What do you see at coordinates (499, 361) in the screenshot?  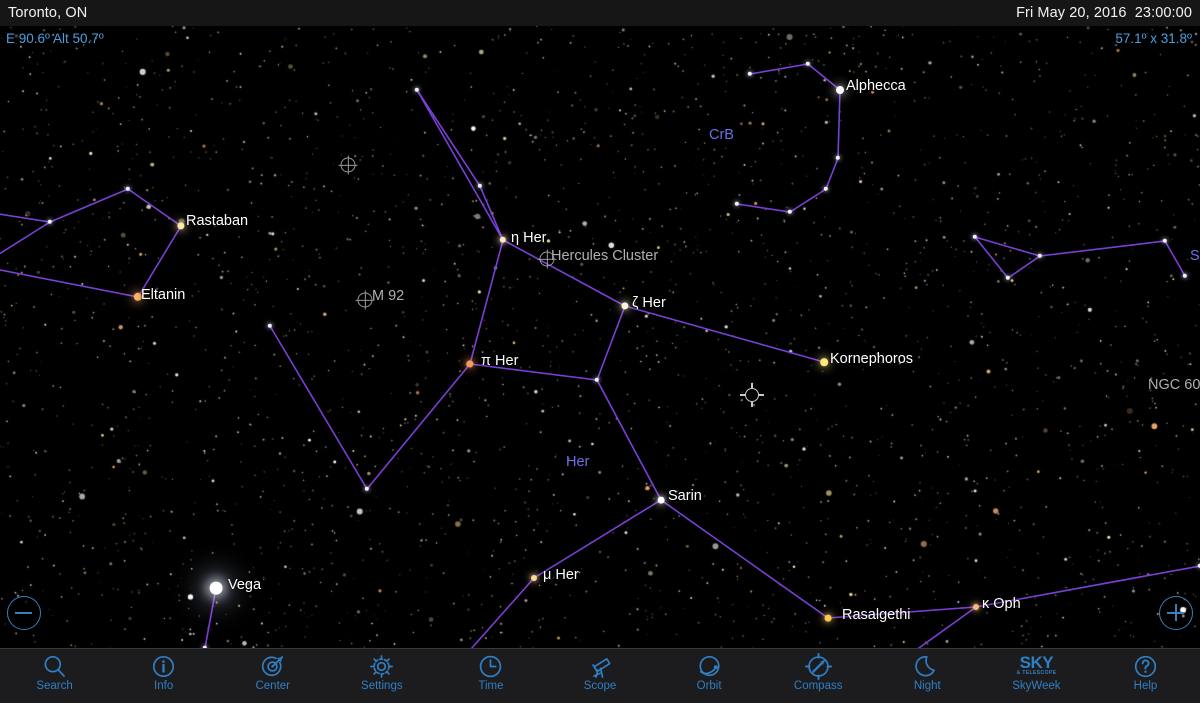 I see `star-label: π Her` at bounding box center [499, 361].